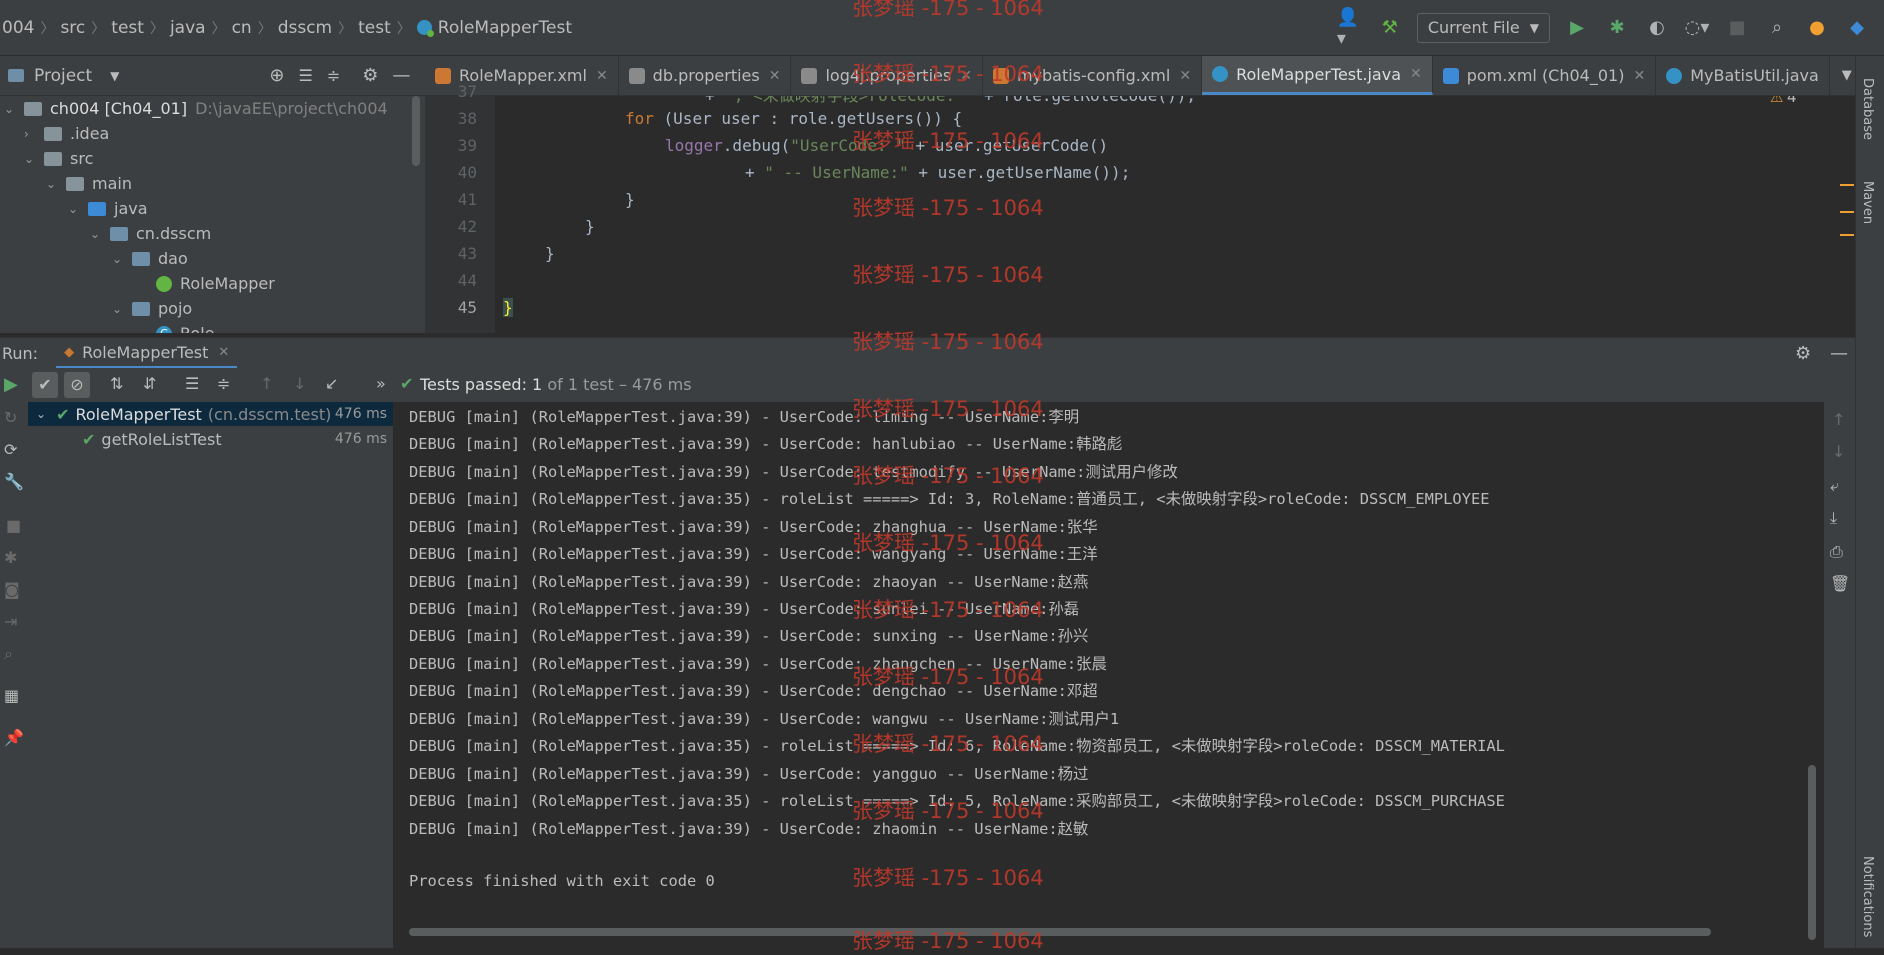  I want to click on database-tool-button: Database, so click(1867, 109).